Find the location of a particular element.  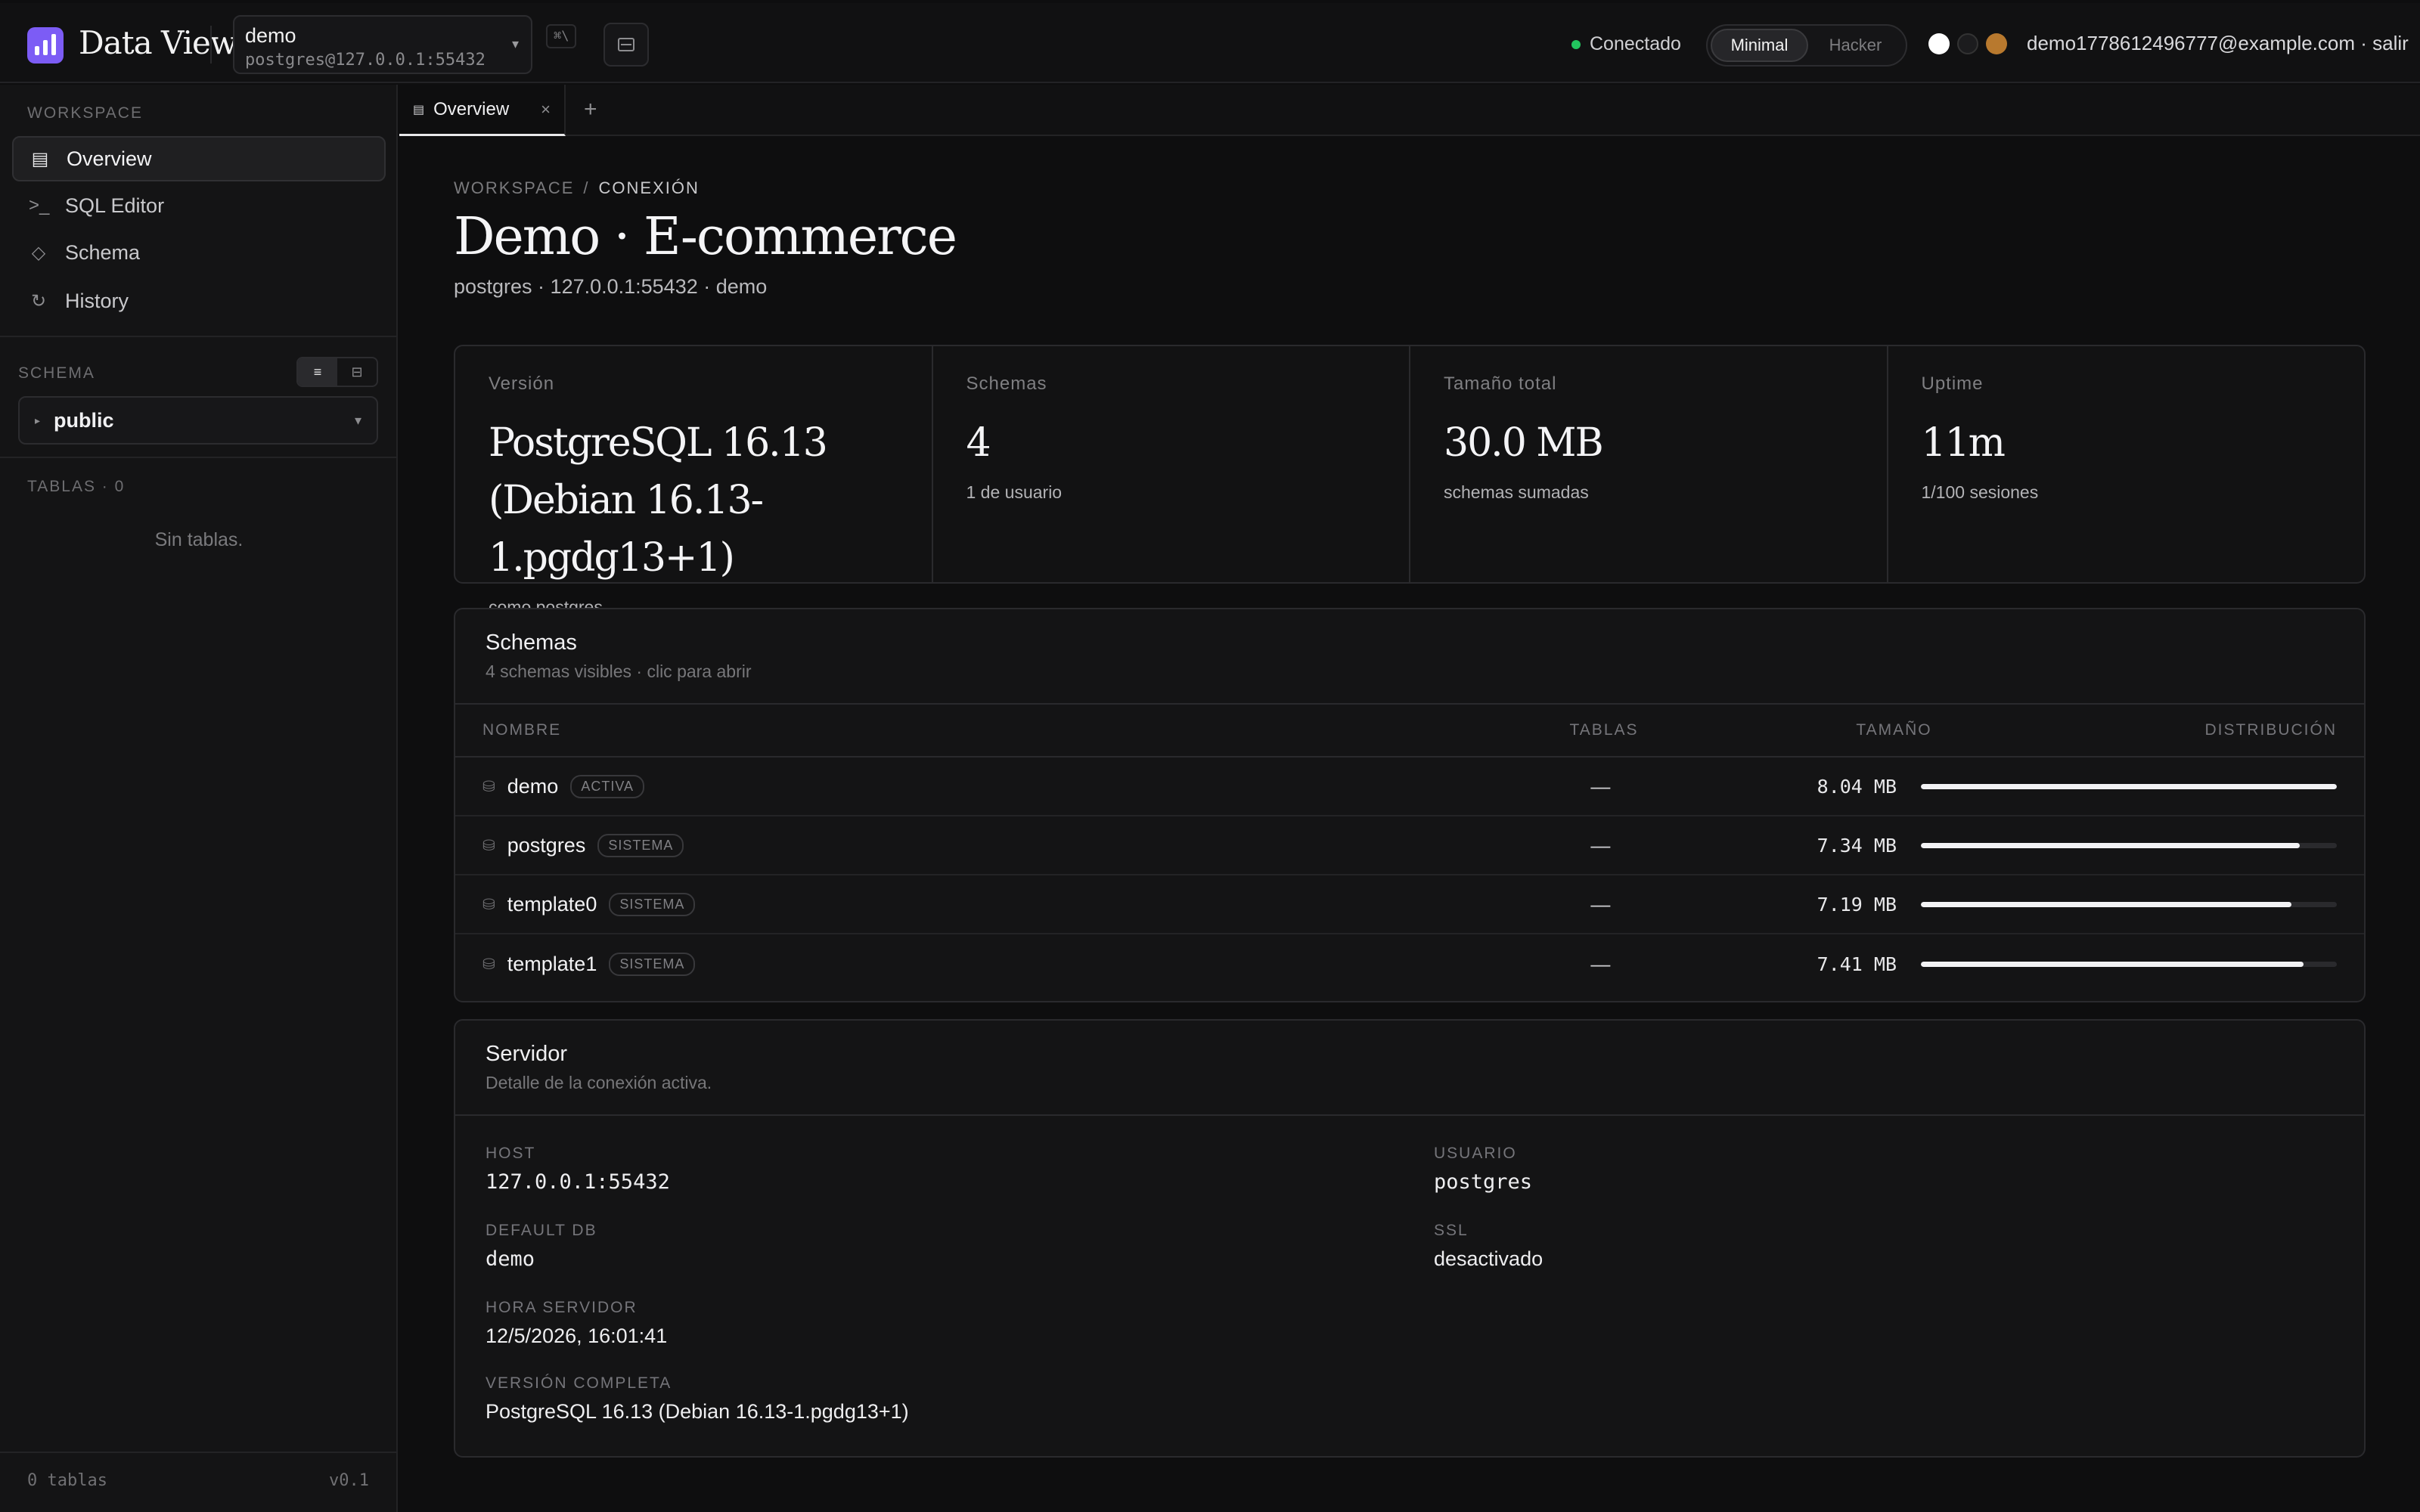

stat-uptime: Uptime 11m 1/100 sesiones is located at coordinates (2126, 464).